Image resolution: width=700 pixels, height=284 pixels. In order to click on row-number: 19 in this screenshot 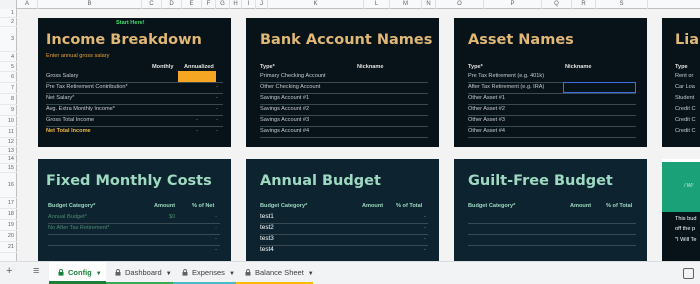, I will do `click(8, 225)`.